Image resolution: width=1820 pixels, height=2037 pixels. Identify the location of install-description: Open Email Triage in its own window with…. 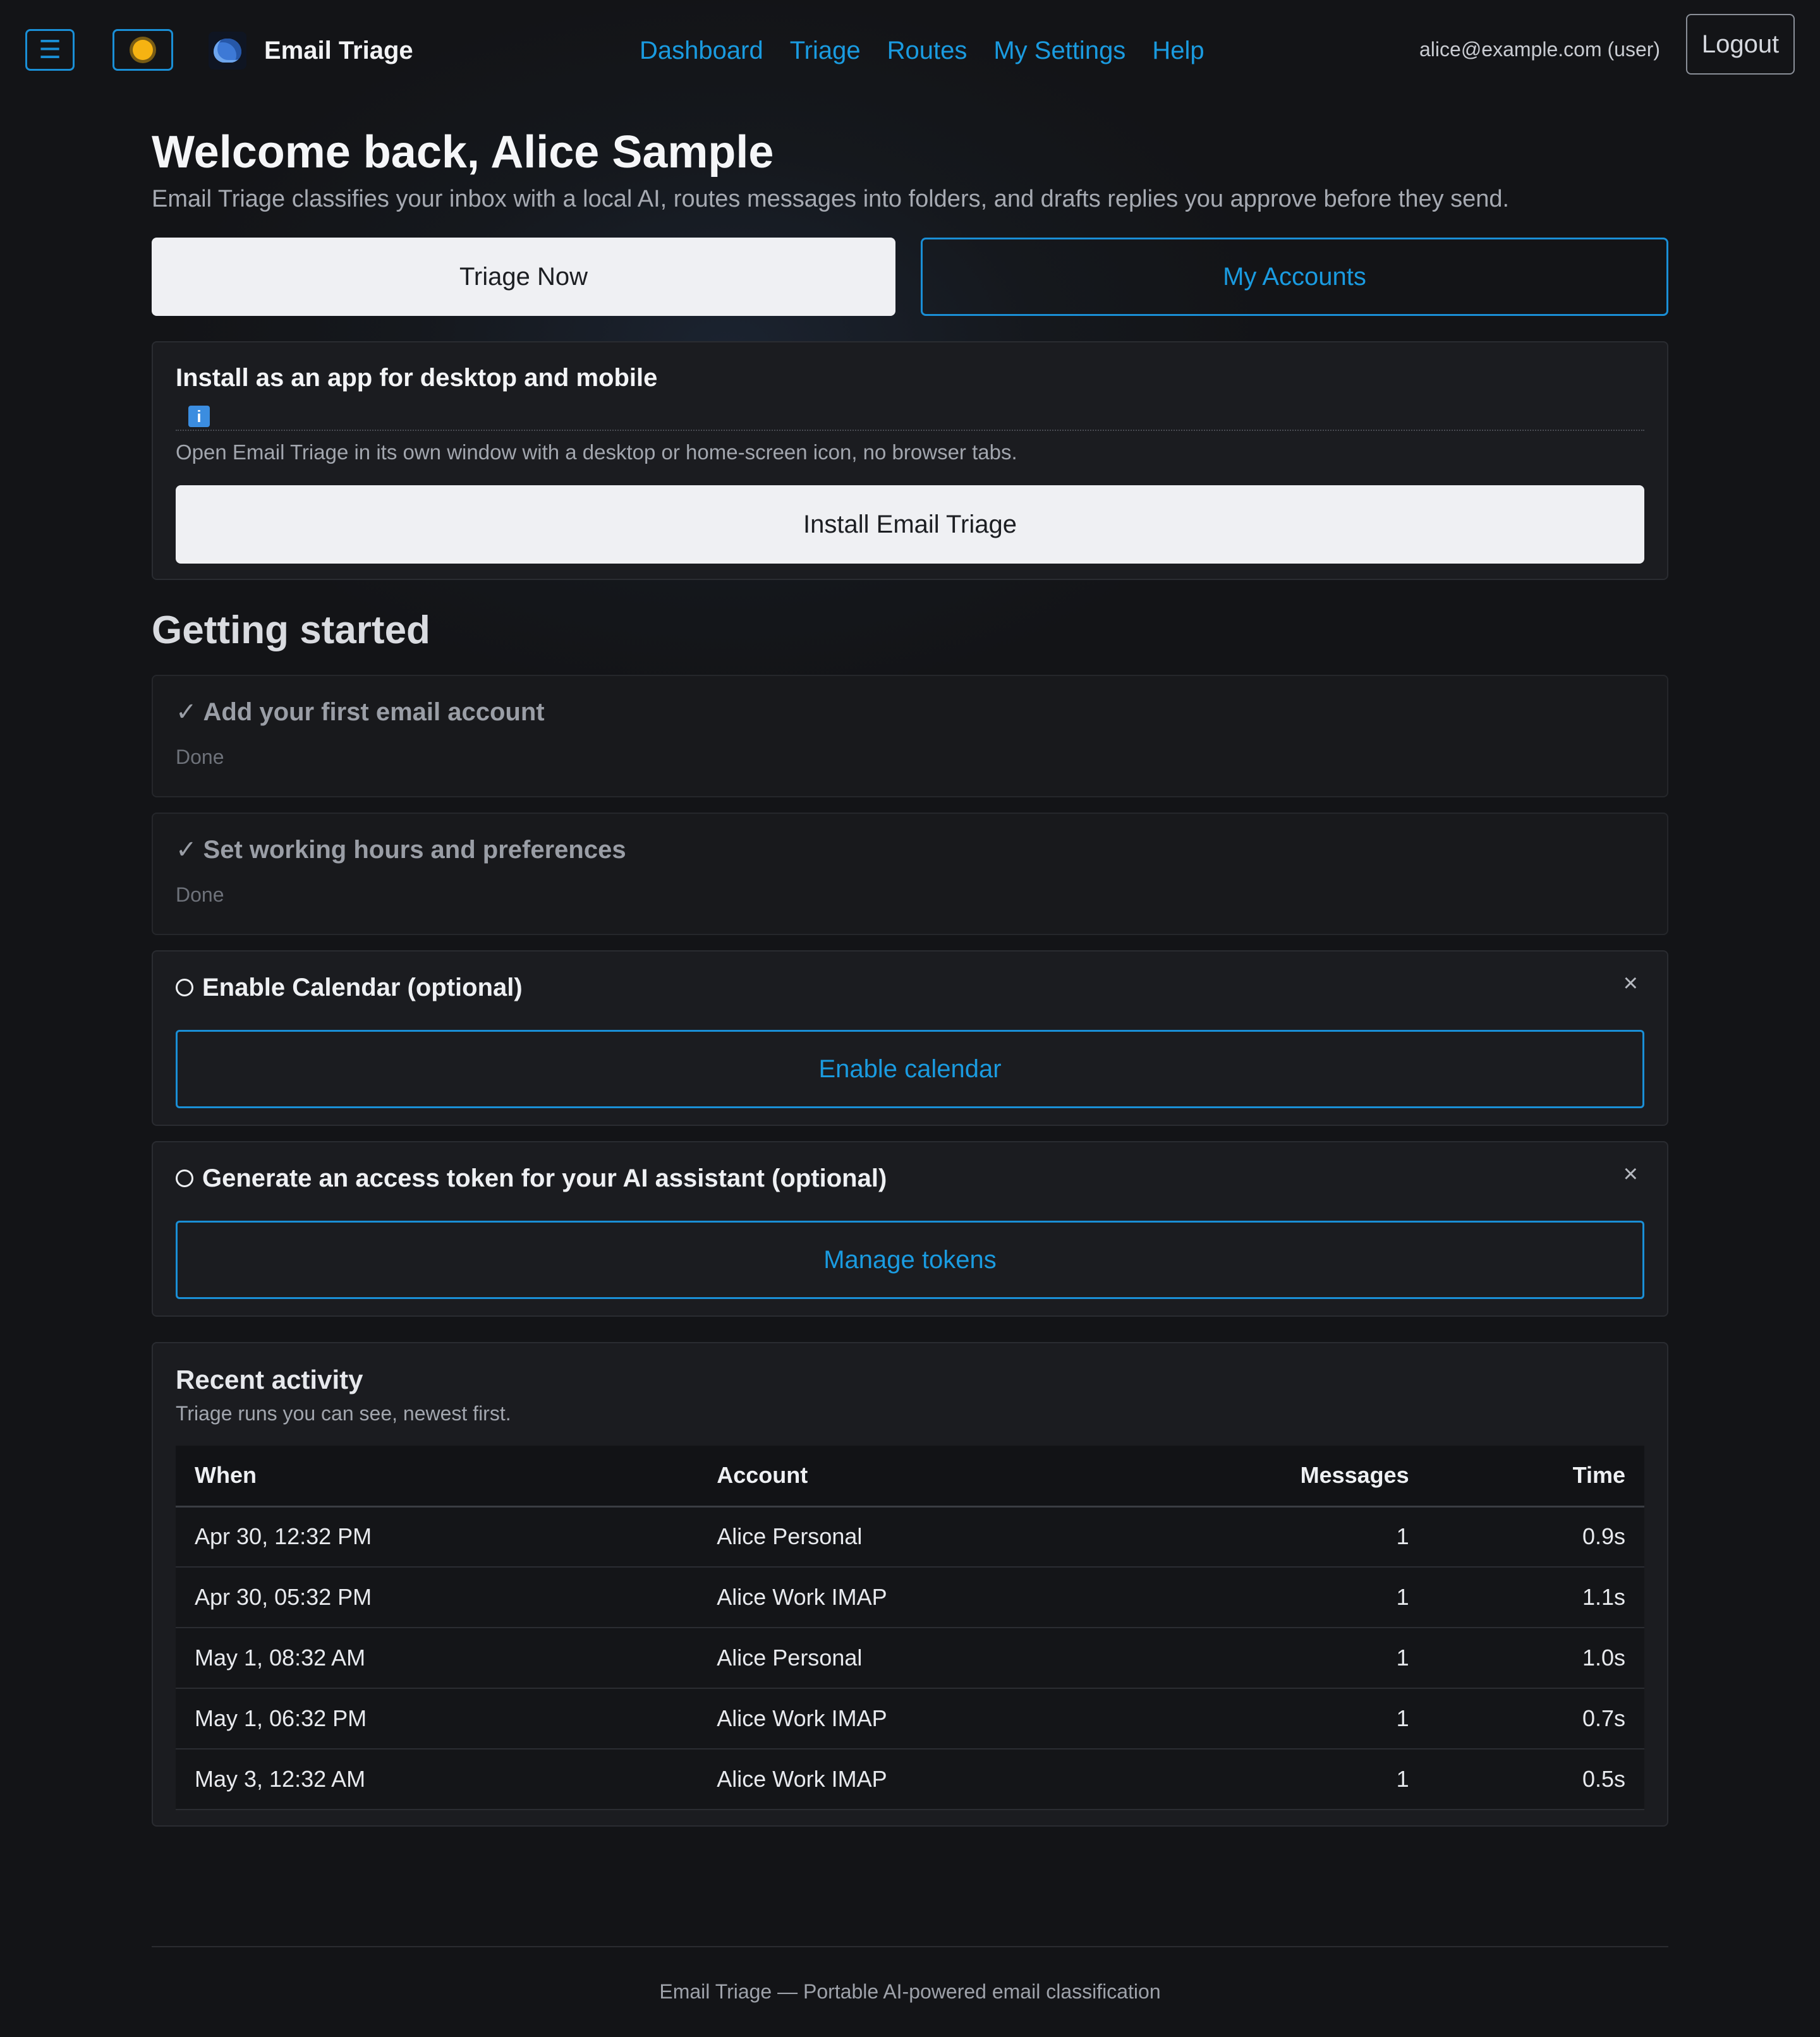
(596, 452).